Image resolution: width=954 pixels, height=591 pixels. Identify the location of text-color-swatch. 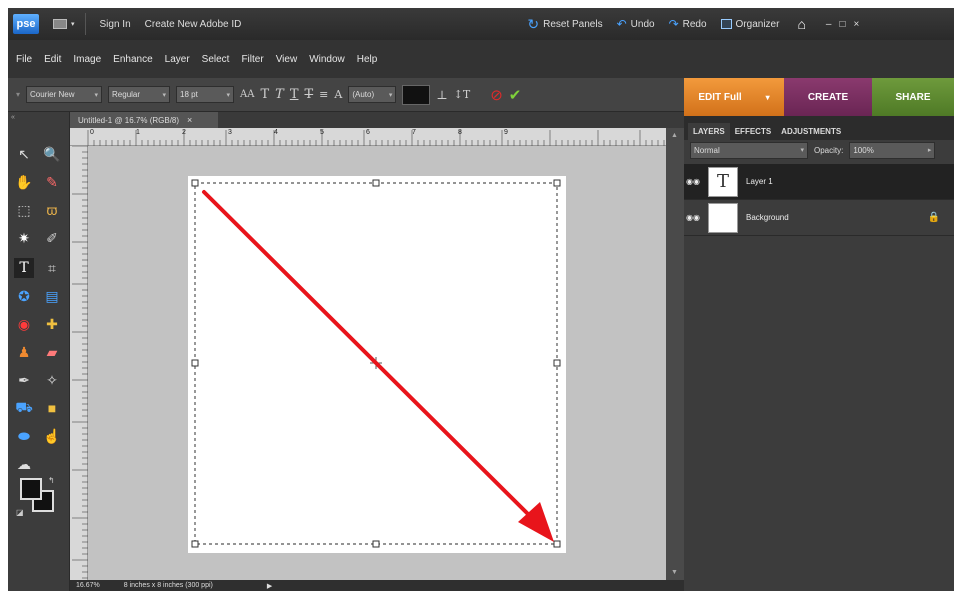
(416, 94).